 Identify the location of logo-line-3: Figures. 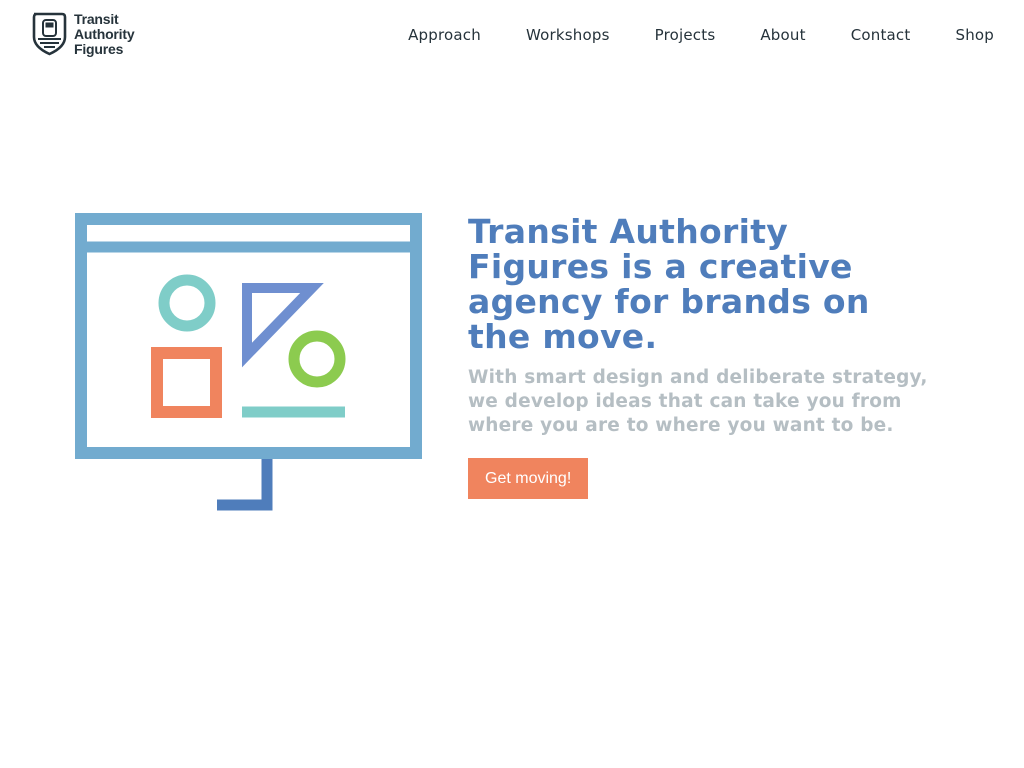
(99, 49).